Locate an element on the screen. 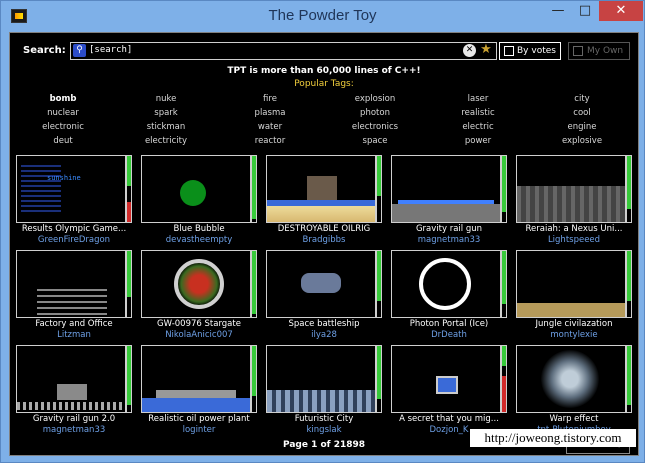 This screenshot has height=463, width=645. tag-link: city is located at coordinates (582, 99).